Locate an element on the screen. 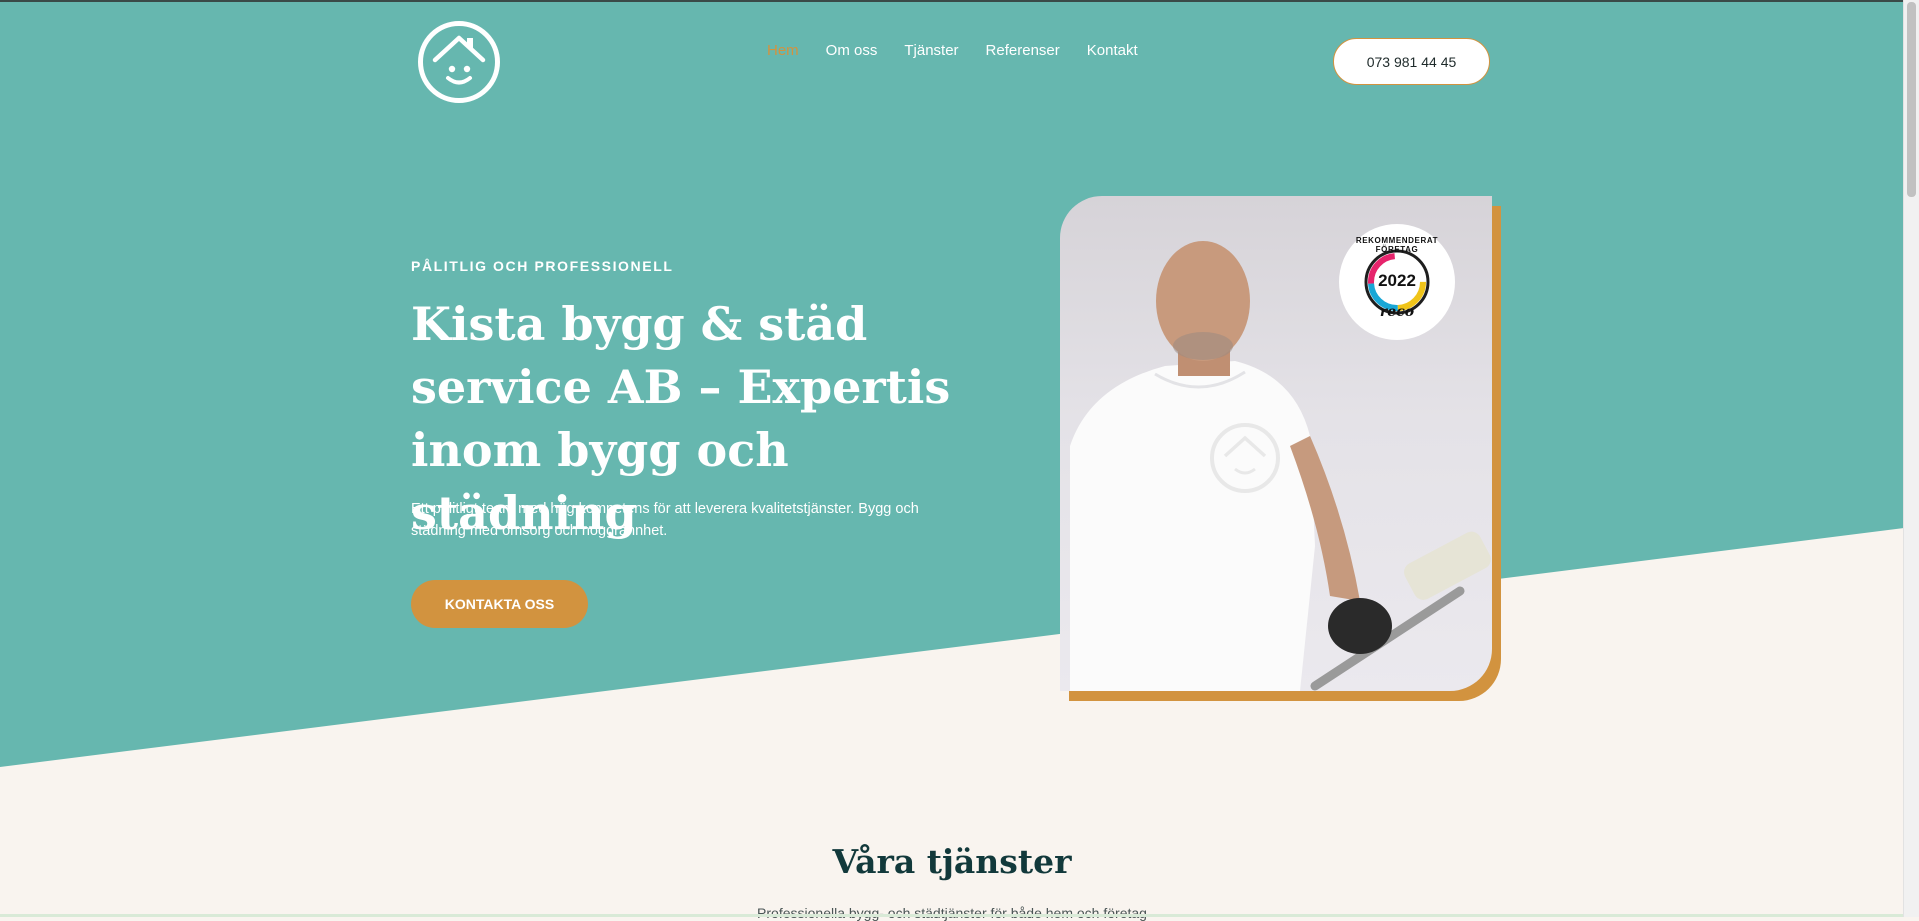  hero-eyebrow: PÅLITLIG OCH PROFESSIONELL is located at coordinates (542, 266).